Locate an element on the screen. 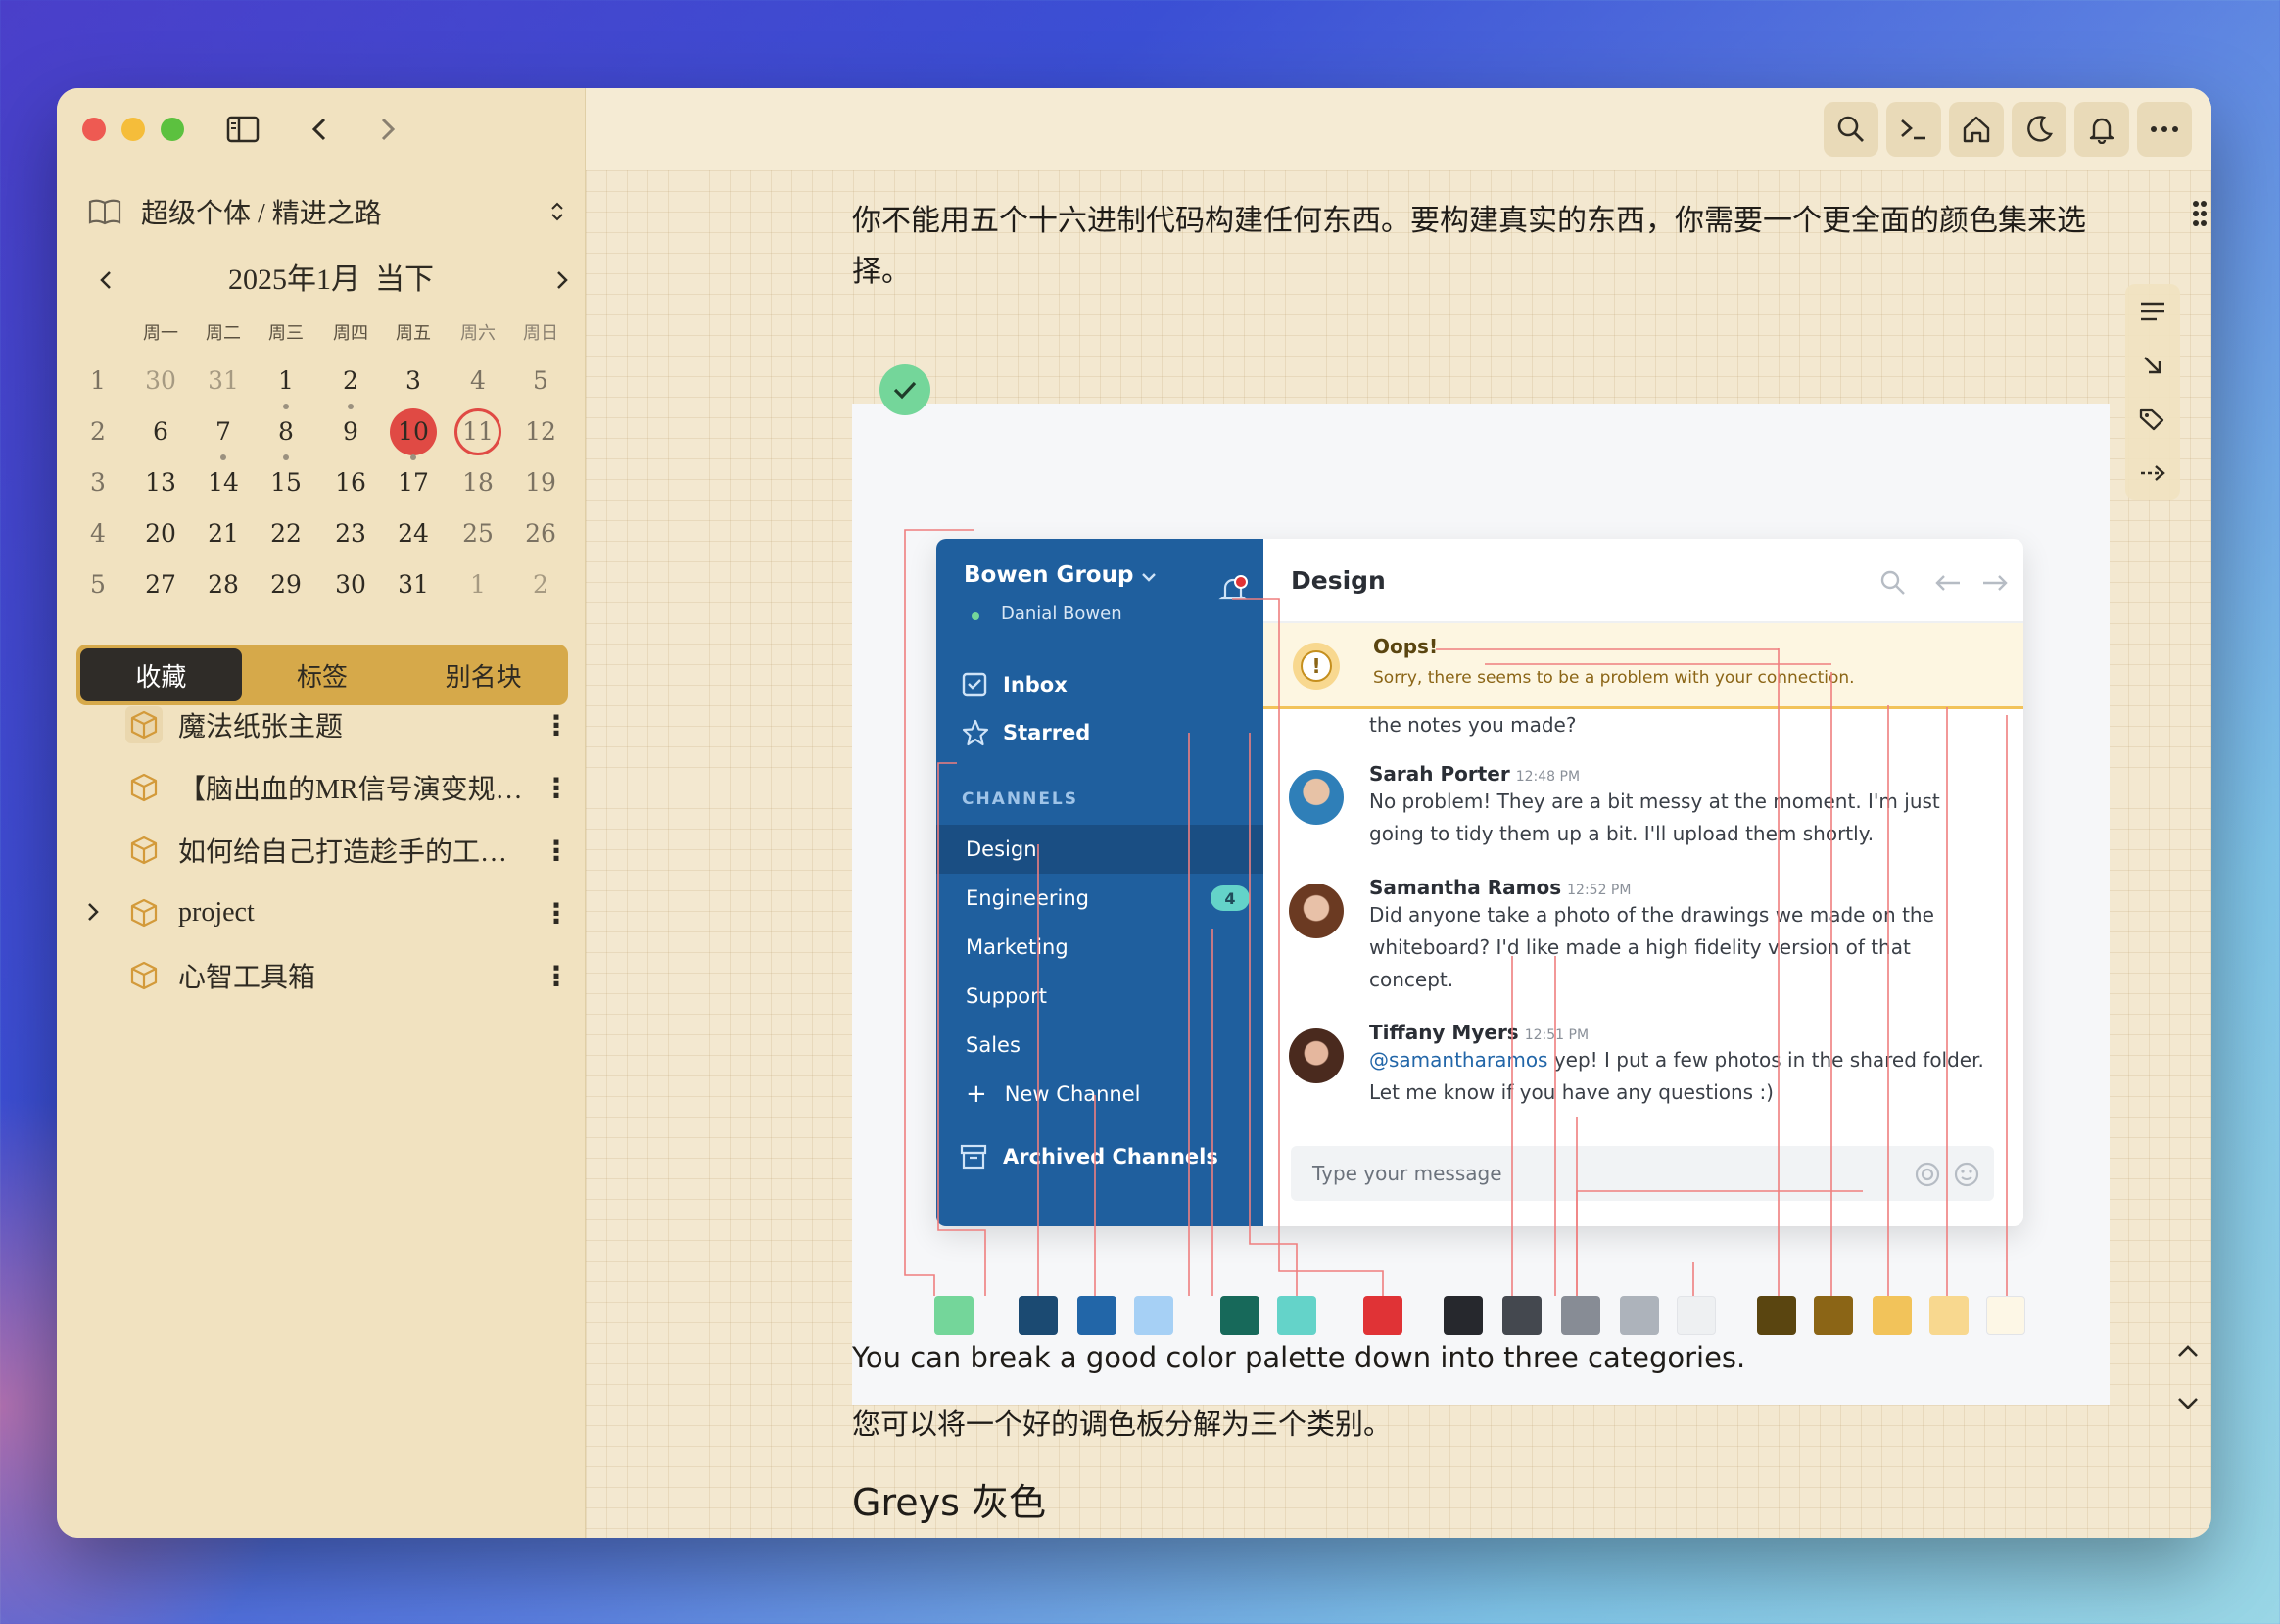 The height and width of the screenshot is (1624, 2280). tab-favorites: 收藏 is located at coordinates (161, 674).